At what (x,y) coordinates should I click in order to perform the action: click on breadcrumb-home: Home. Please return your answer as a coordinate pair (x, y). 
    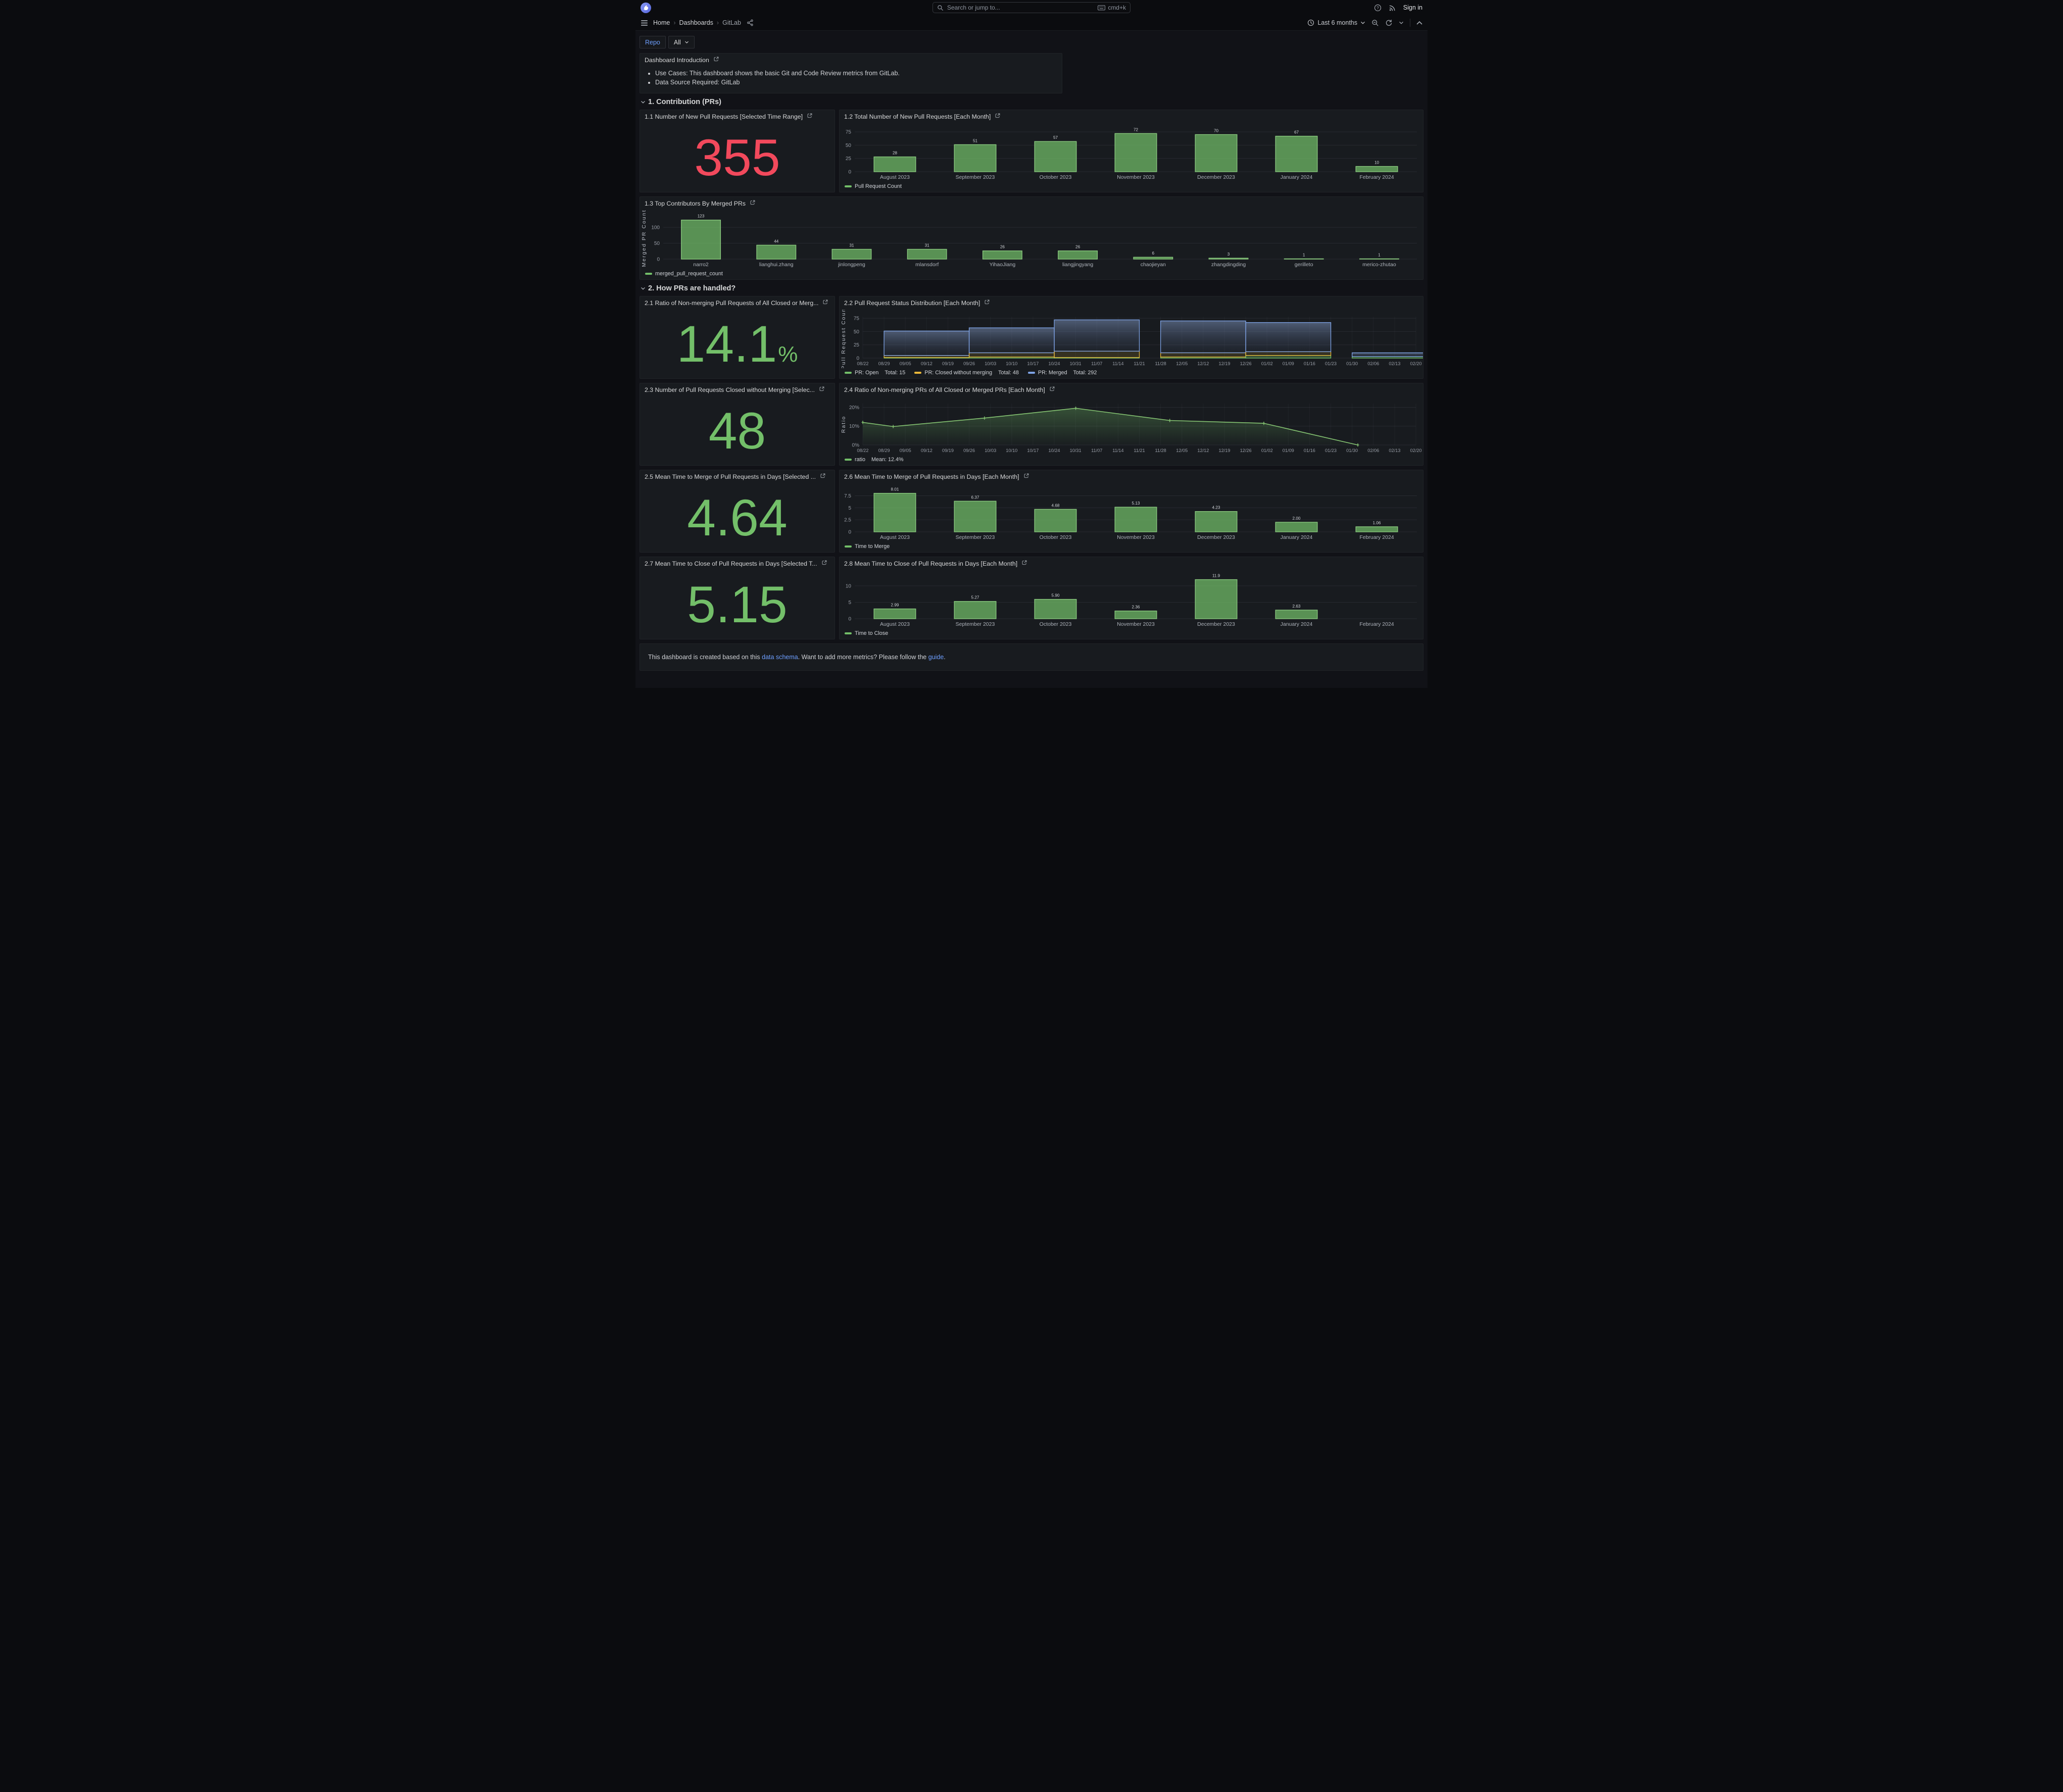
    Looking at the image, I should click on (661, 22).